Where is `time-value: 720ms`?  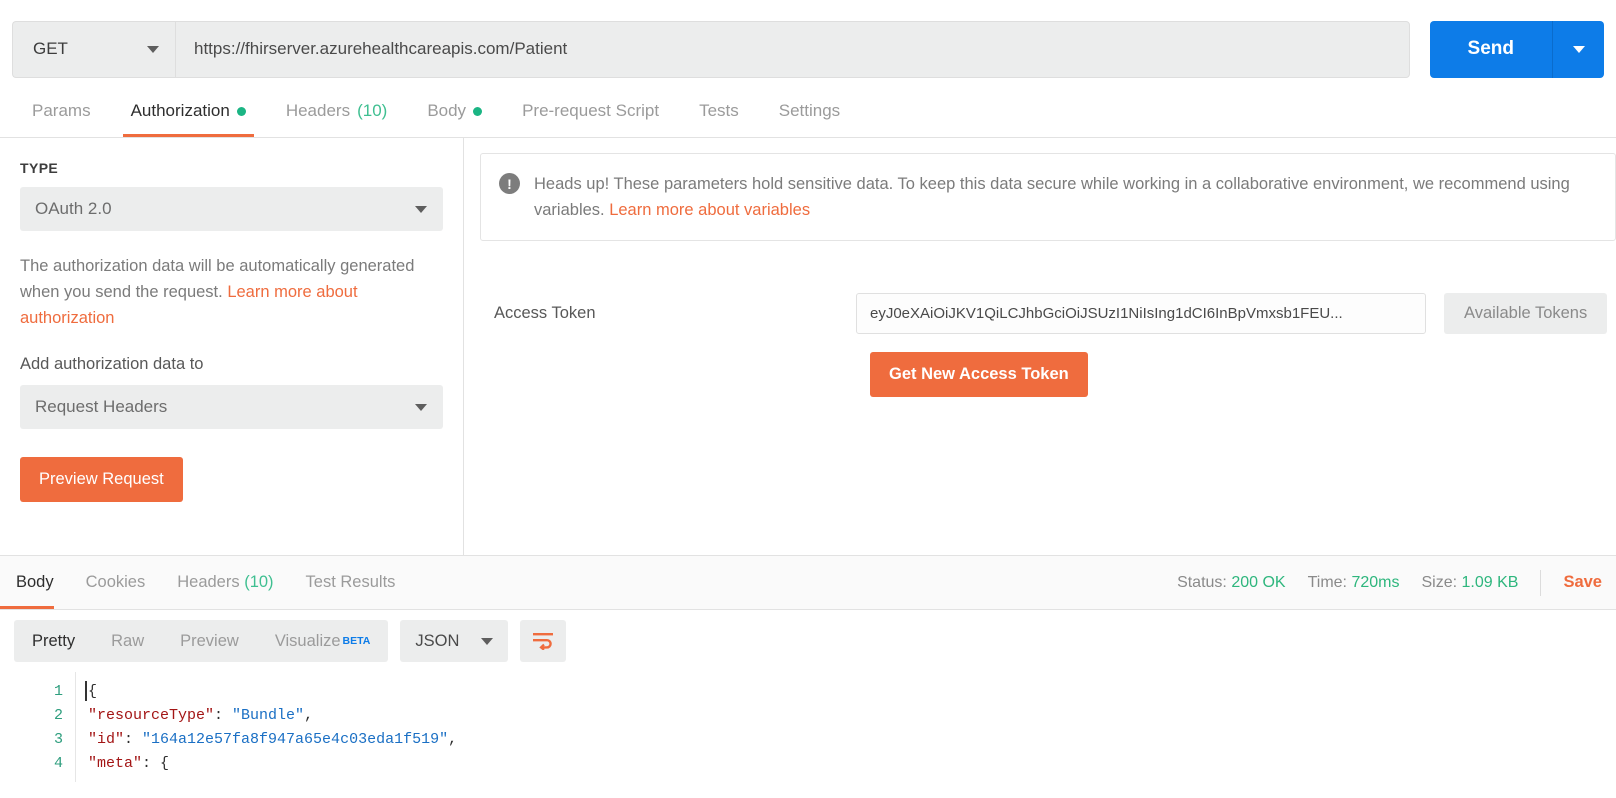
time-value: 720ms is located at coordinates (1375, 582).